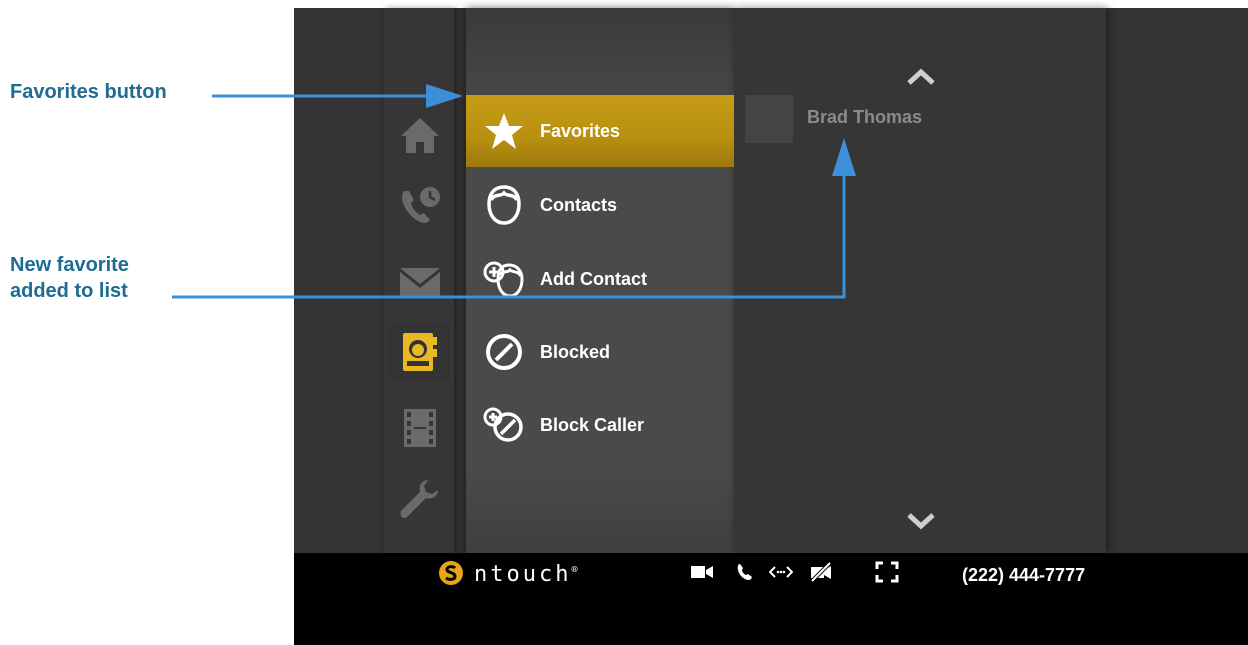 The image size is (1248, 645). Describe the element at coordinates (504, 131) in the screenshot. I see `star-icon` at that location.